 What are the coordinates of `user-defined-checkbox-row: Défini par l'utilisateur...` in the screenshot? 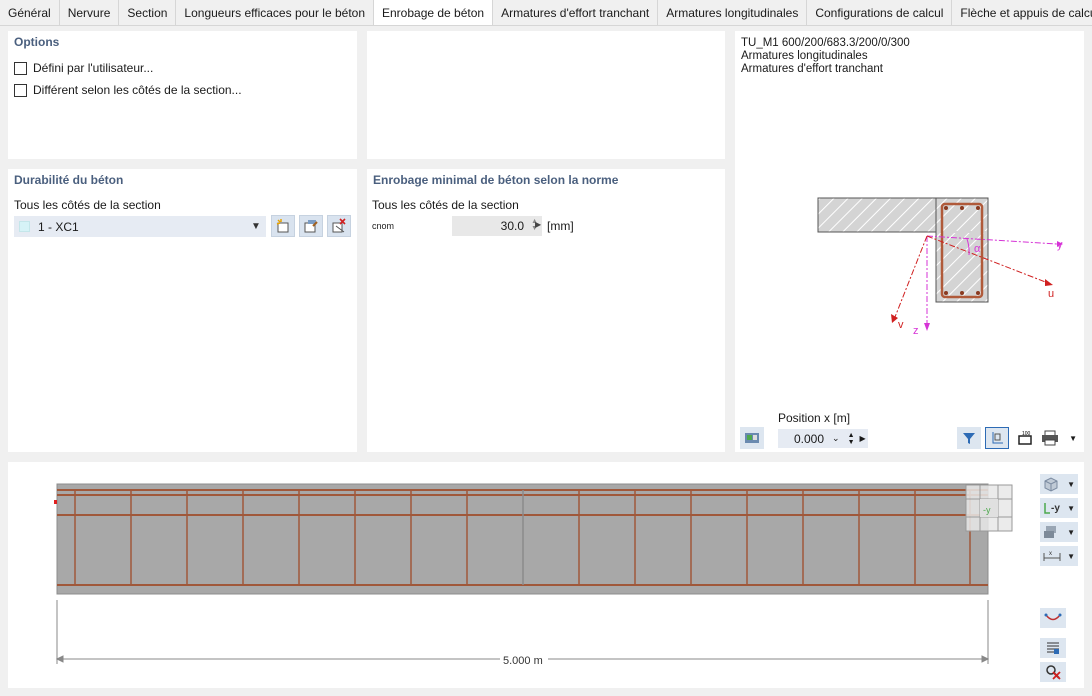 It's located at (83, 68).